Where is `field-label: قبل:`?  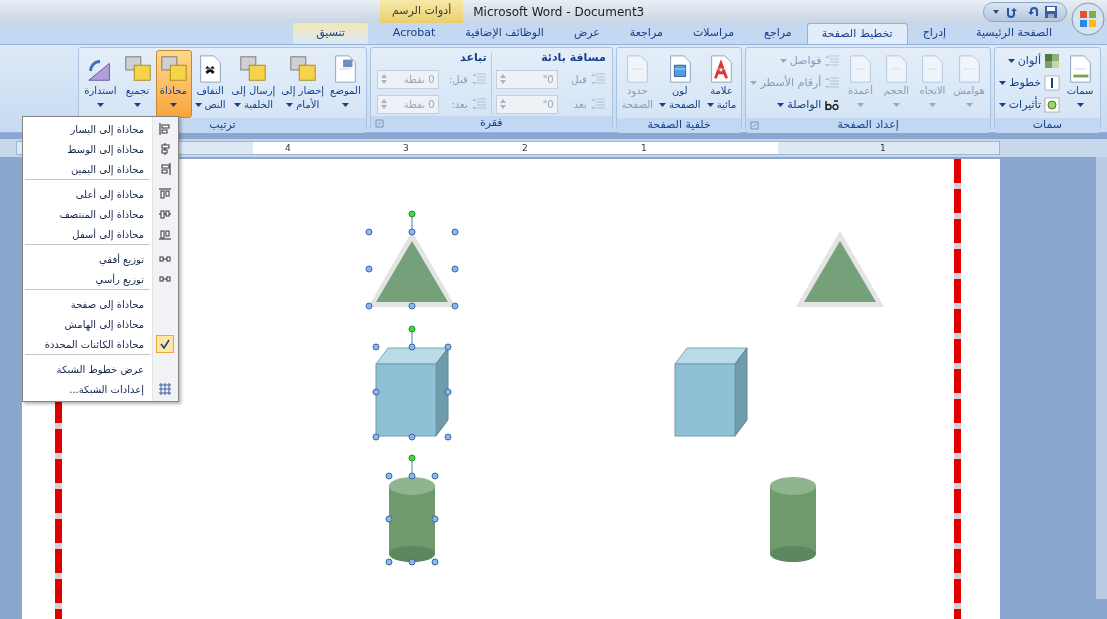 field-label: قبل: is located at coordinates (457, 79).